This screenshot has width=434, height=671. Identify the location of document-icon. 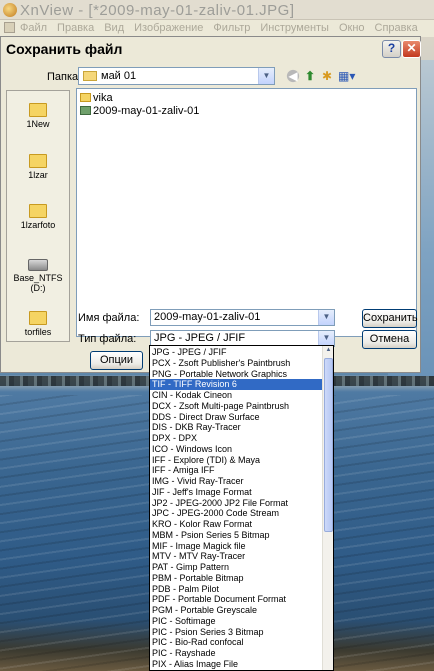
(9, 27).